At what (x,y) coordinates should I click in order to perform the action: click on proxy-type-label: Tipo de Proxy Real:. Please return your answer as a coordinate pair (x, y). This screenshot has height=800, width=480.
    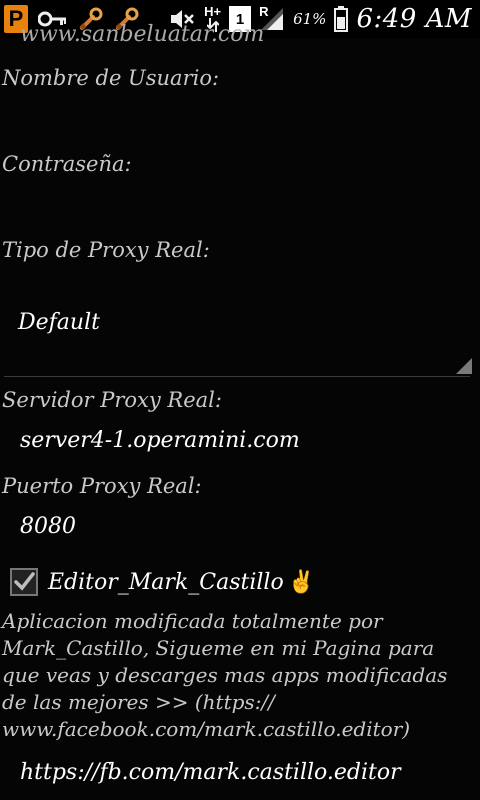
    Looking at the image, I should click on (106, 250).